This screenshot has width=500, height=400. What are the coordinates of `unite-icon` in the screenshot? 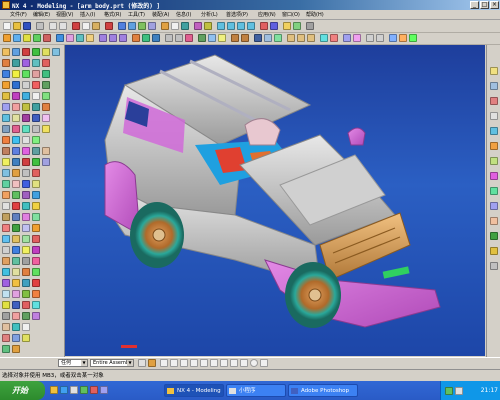 It's located at (103, 38).